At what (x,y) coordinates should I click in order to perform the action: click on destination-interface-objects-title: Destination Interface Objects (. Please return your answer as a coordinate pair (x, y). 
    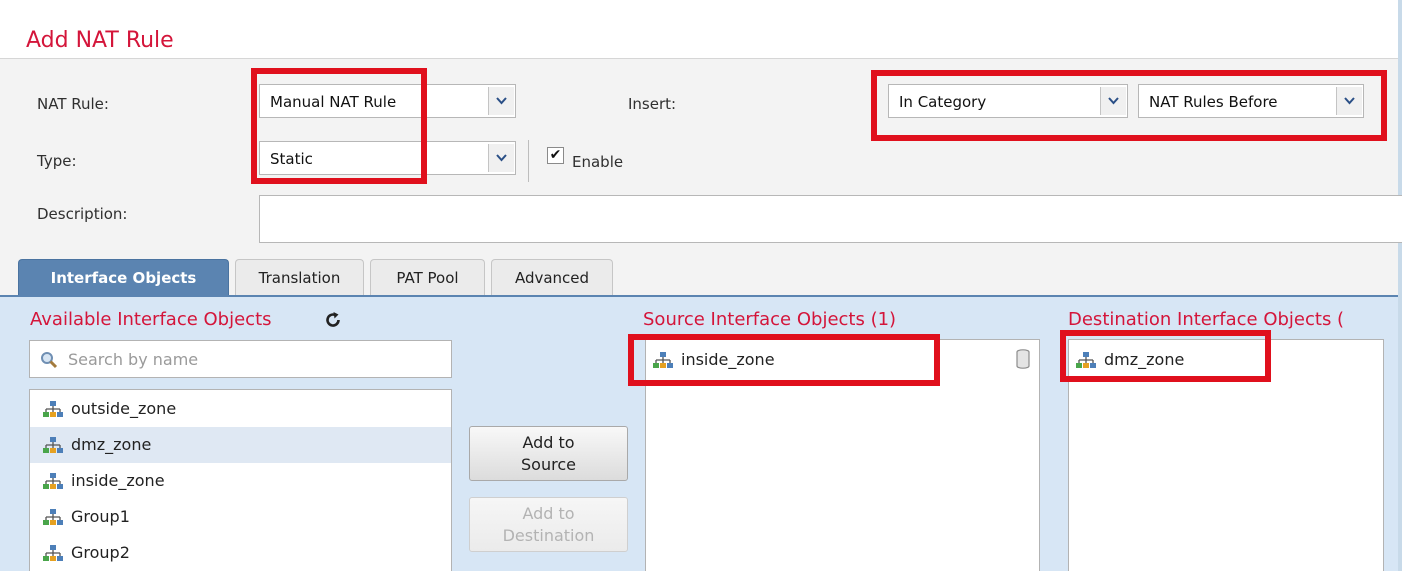
    Looking at the image, I should click on (1206, 319).